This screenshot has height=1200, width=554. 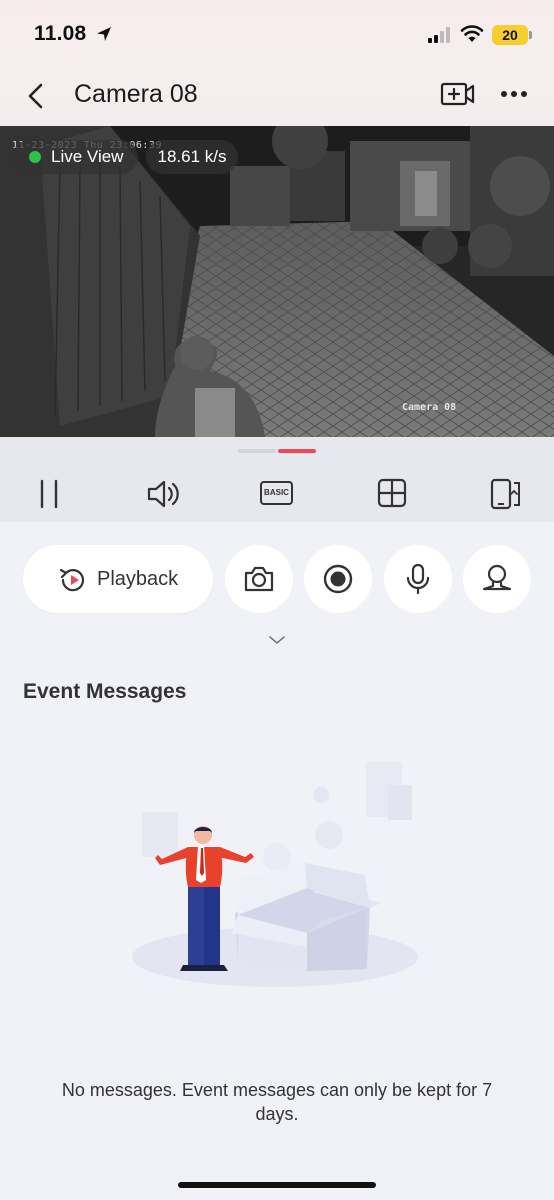 I want to click on live-view-badge: Live View, so click(x=75, y=157).